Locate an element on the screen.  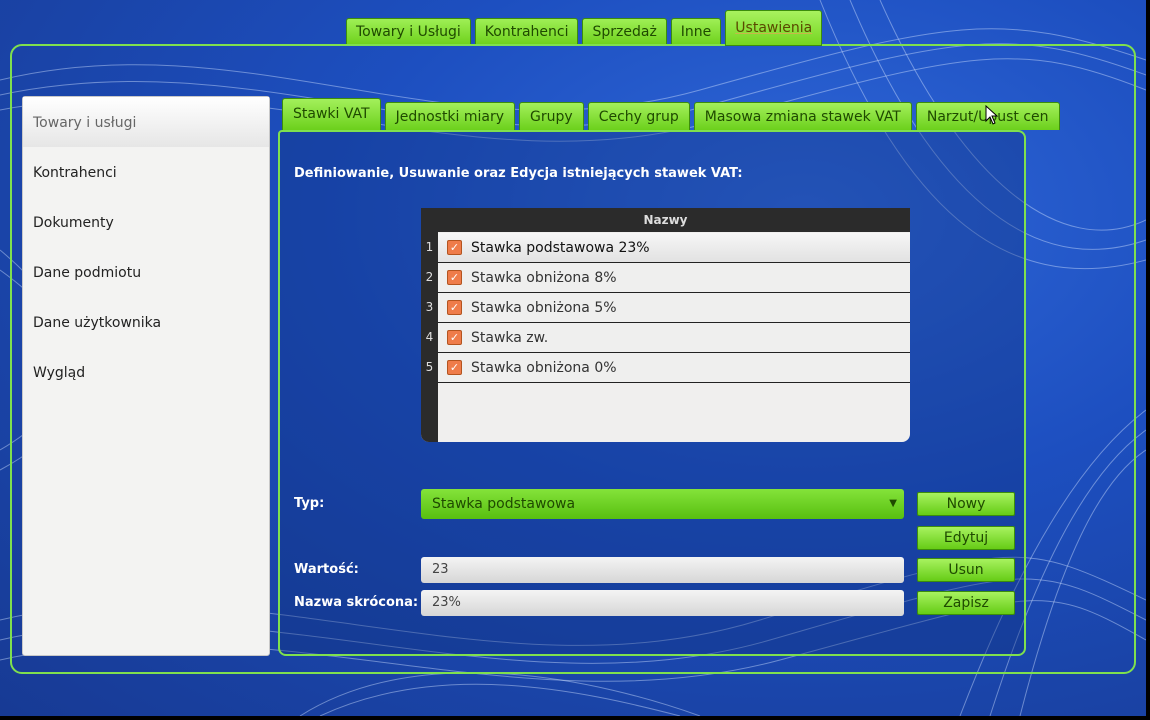
row-number: 5 is located at coordinates (429, 367).